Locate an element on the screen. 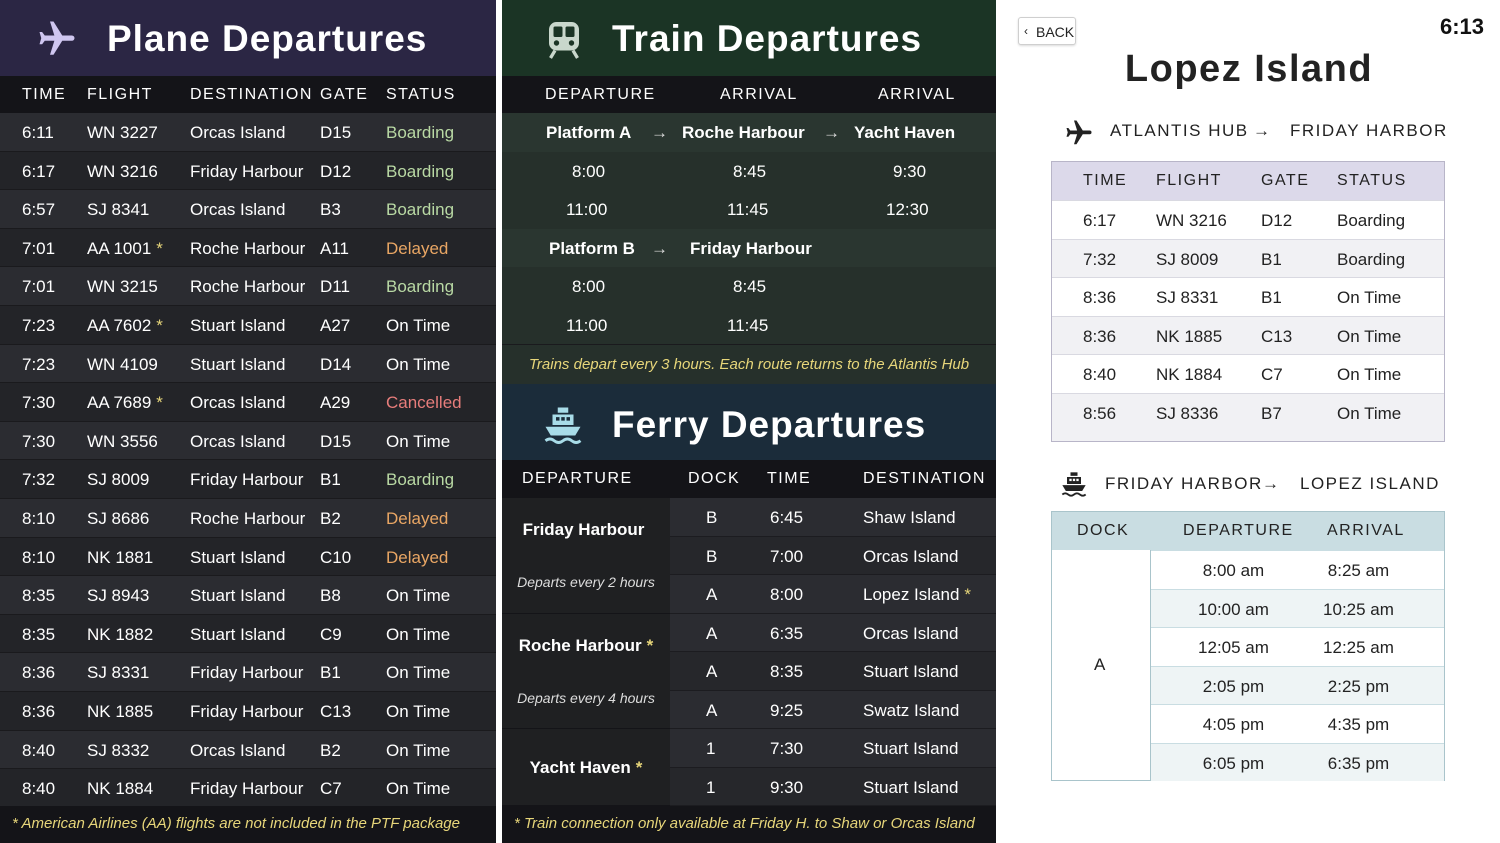 The image size is (1500, 843). flight-row: 8:10 SJ 8686 Roche Harbour B2 Delayed is located at coordinates (248, 518).